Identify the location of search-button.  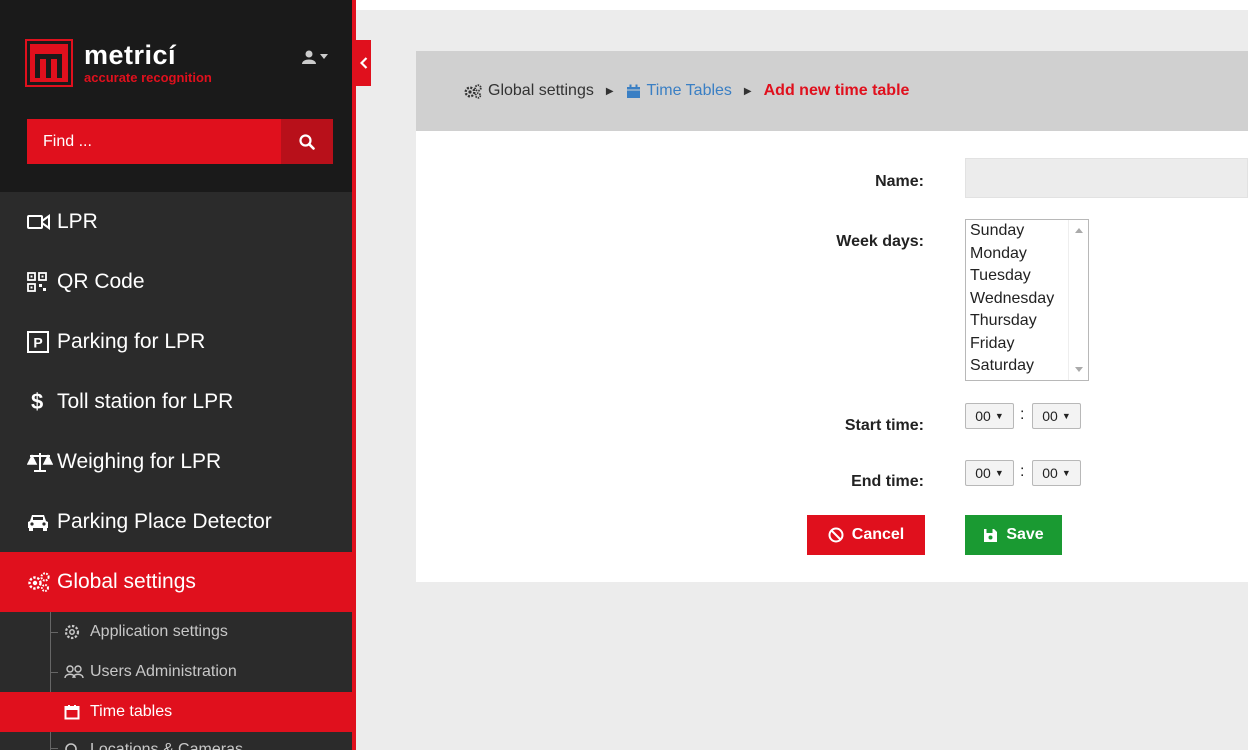
(307, 141).